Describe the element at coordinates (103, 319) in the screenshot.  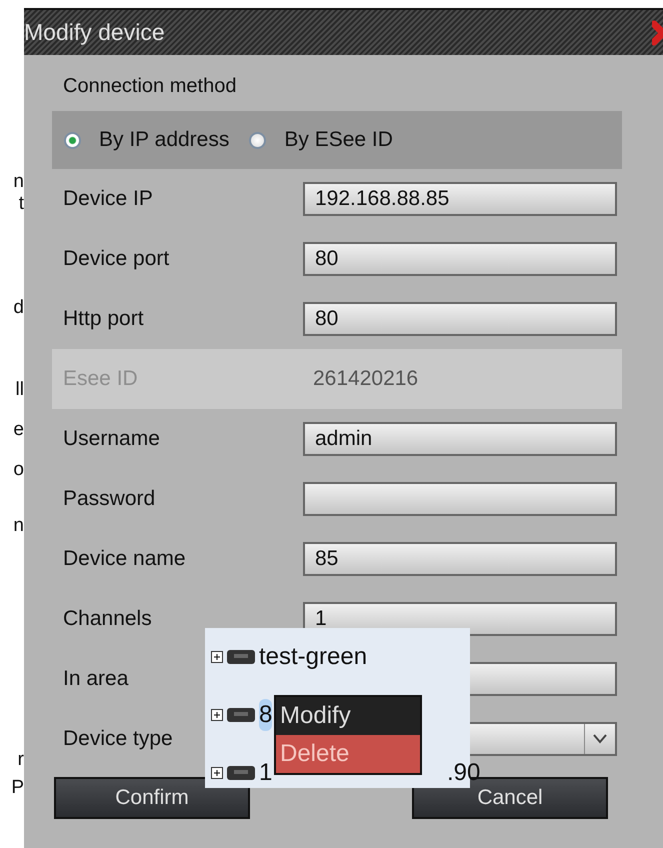
I see `field-label: Http port` at that location.